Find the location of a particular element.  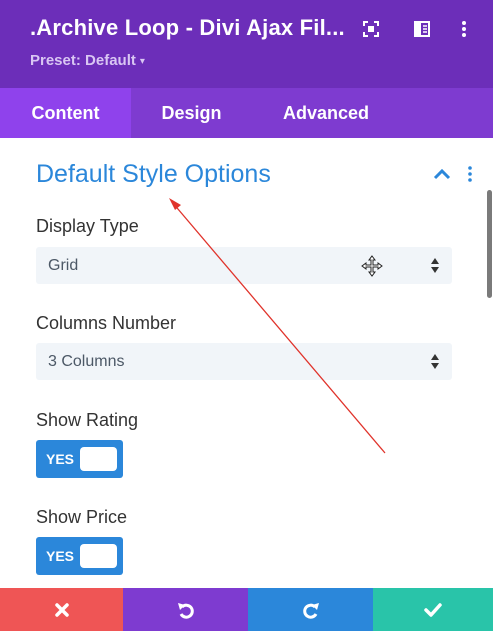

more-options-icon is located at coordinates (464, 29).